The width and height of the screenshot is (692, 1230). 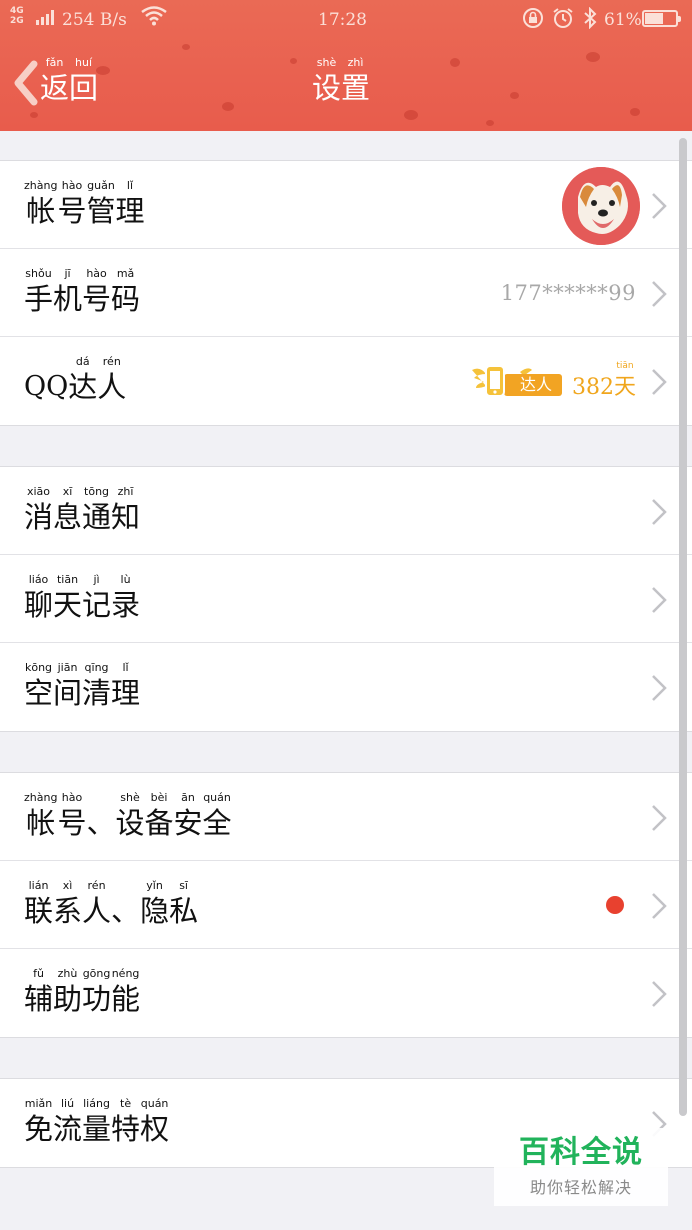 I want to click on pinyin: miǎn, so click(x=38, y=1103).